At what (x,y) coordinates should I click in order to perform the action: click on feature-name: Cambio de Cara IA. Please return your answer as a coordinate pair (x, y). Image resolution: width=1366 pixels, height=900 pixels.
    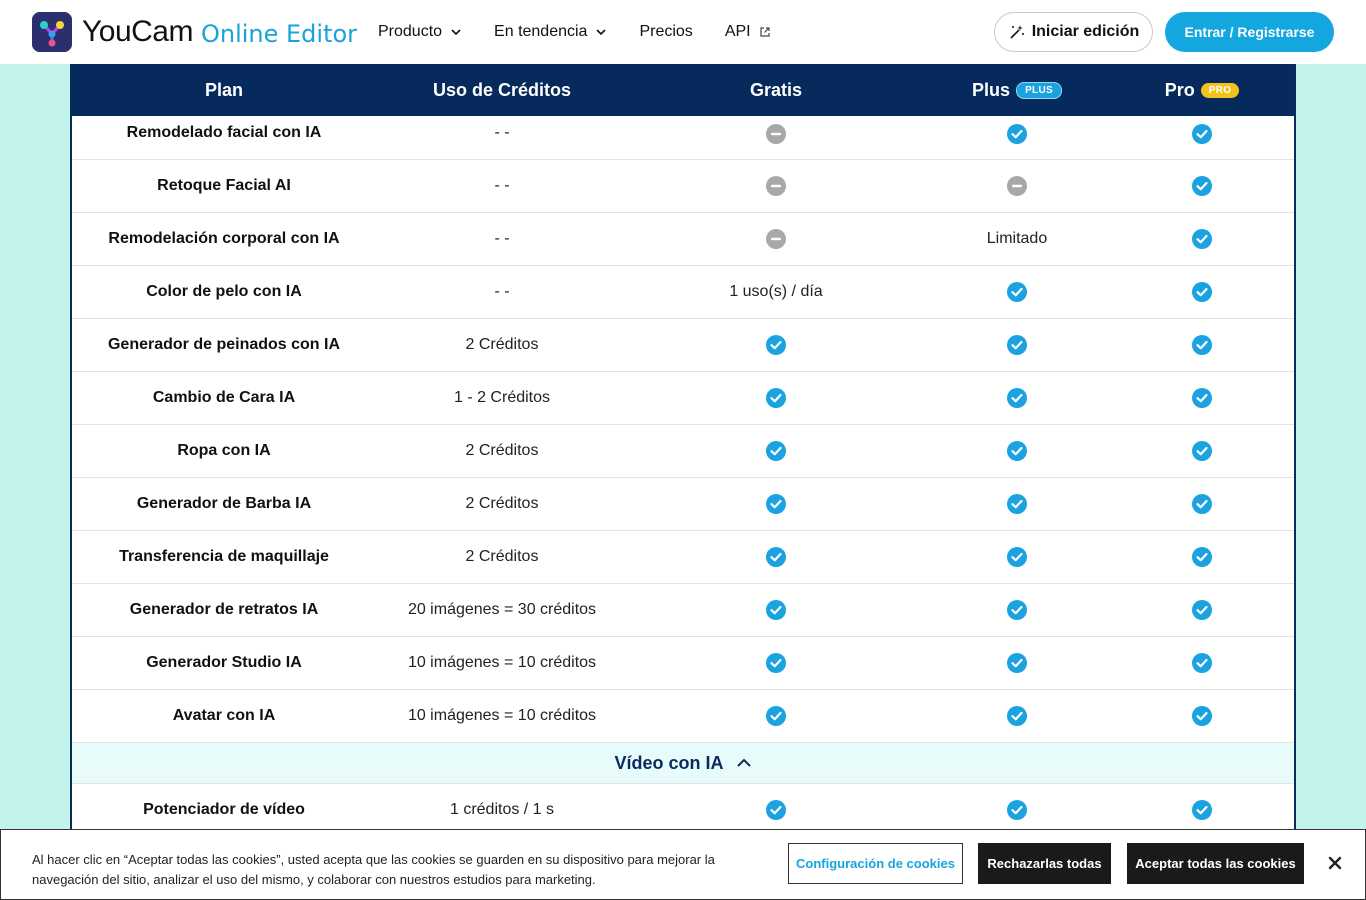
    Looking at the image, I should click on (224, 398).